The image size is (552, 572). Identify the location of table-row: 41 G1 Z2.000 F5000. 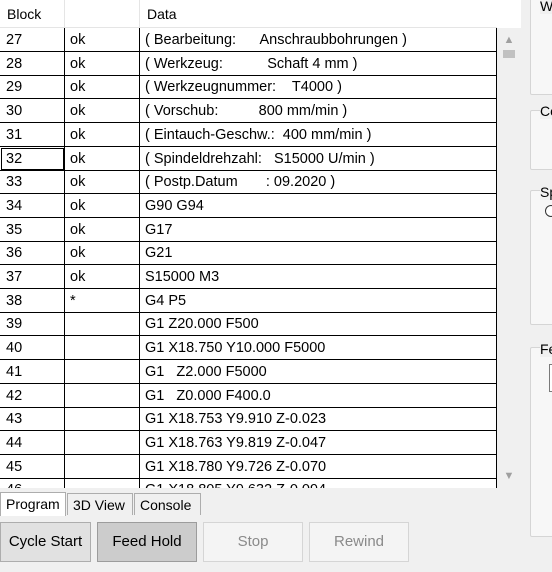
(248, 371).